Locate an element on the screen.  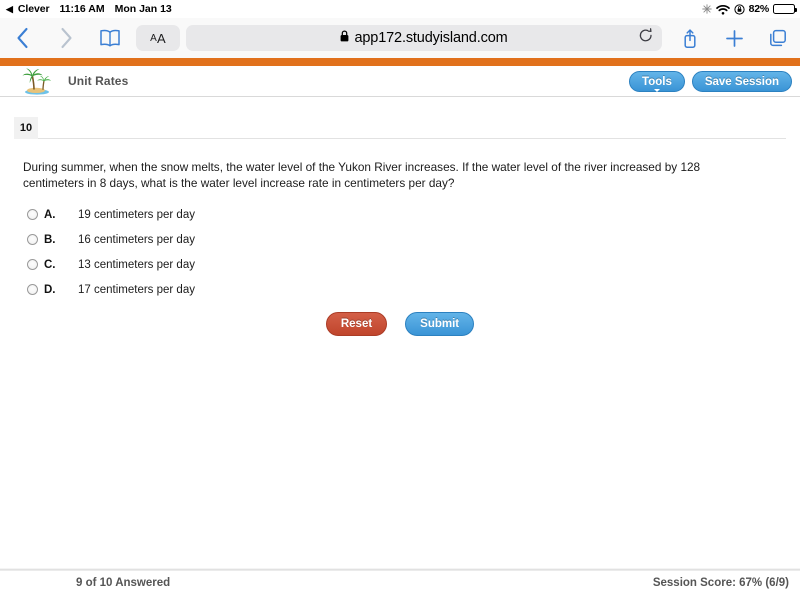
address-bar-content: app172.studyisland.com is located at coordinates (424, 38).